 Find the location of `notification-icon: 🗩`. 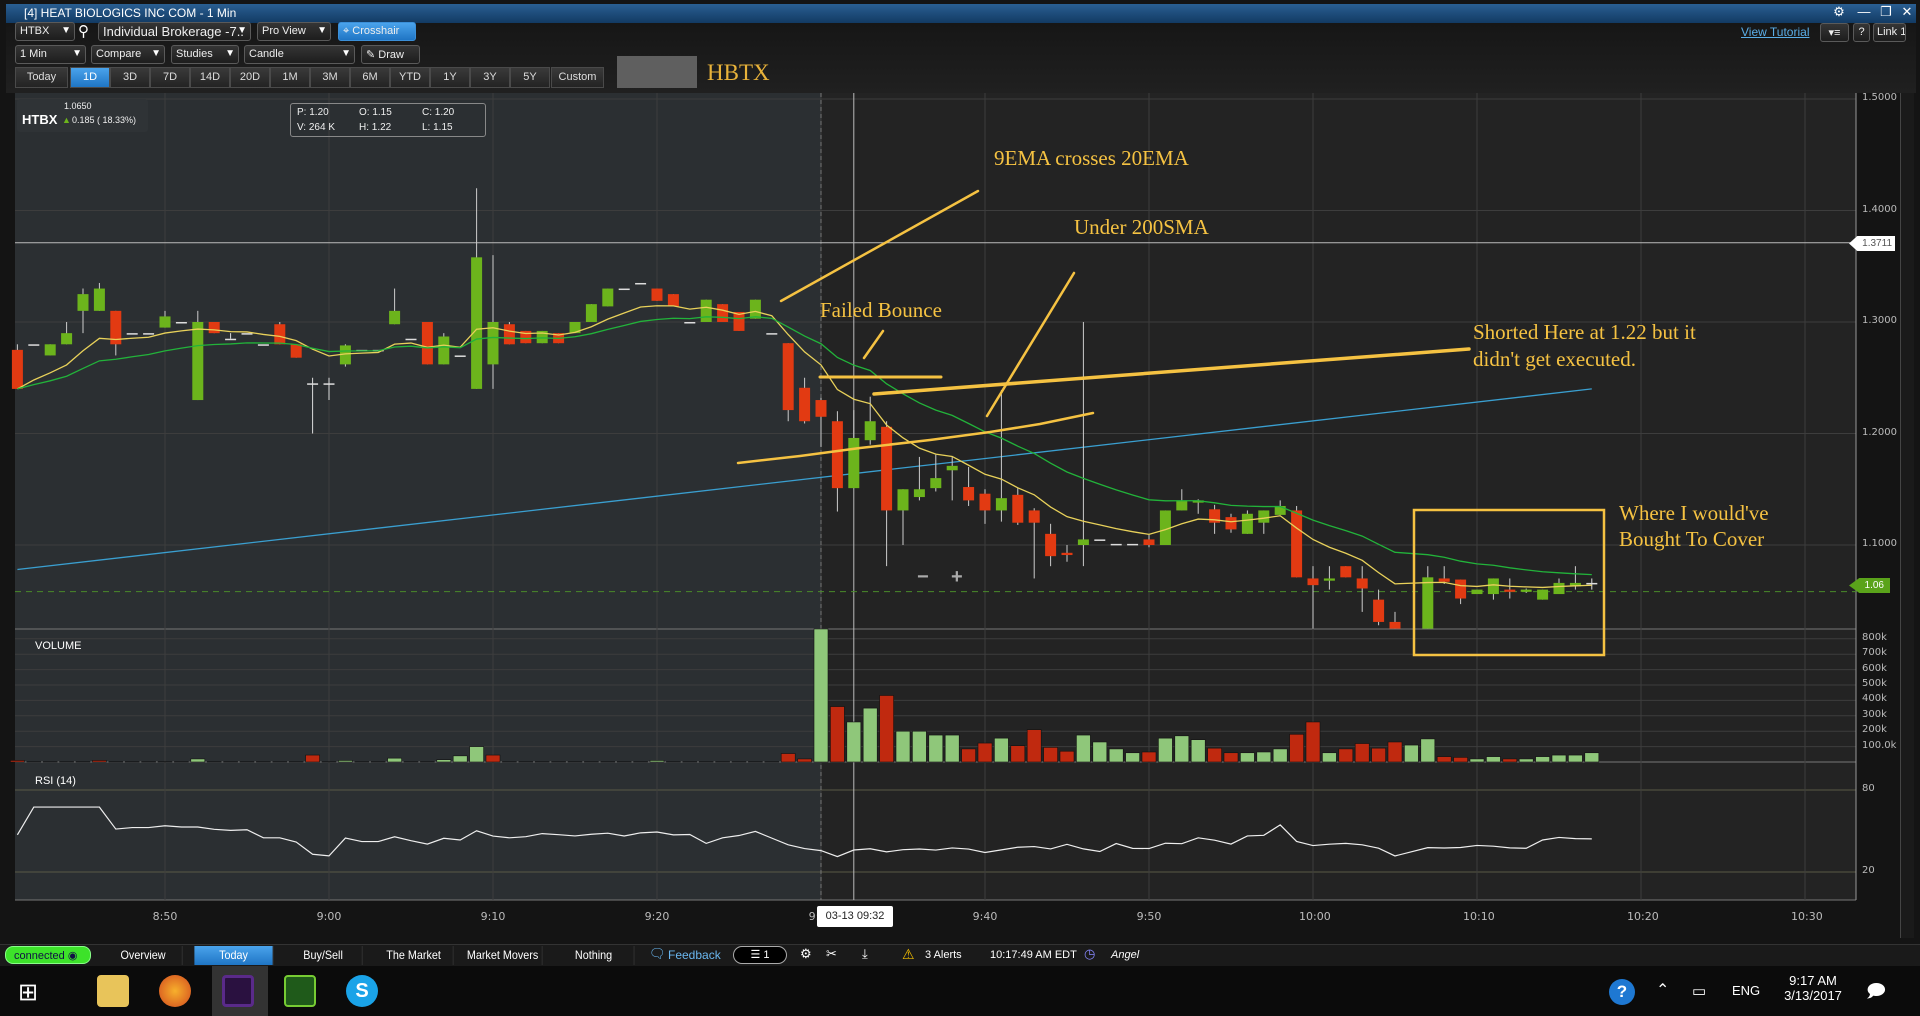

notification-icon: 🗩 is located at coordinates (1876, 994).